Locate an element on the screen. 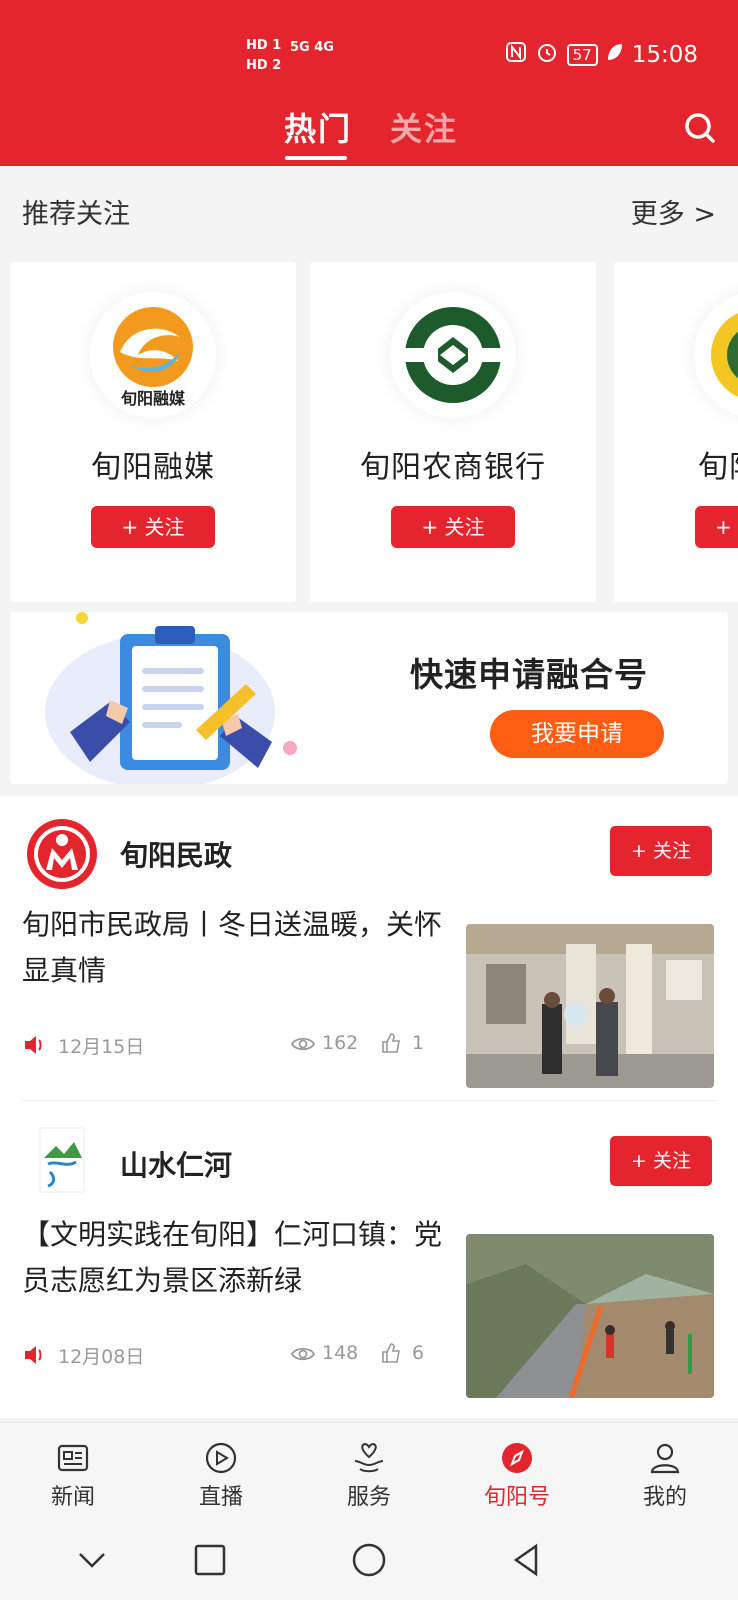 The height and width of the screenshot is (1600, 738). news-icon is located at coordinates (73, 1458).